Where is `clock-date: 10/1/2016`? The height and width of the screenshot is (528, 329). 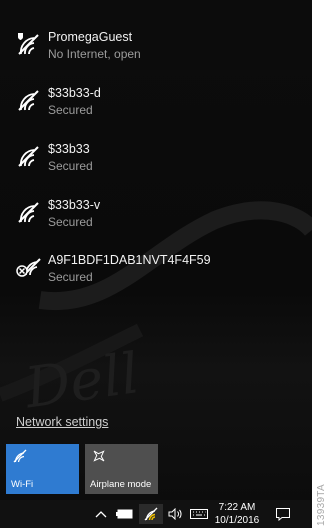 clock-date: 10/1/2016 is located at coordinates (237, 520).